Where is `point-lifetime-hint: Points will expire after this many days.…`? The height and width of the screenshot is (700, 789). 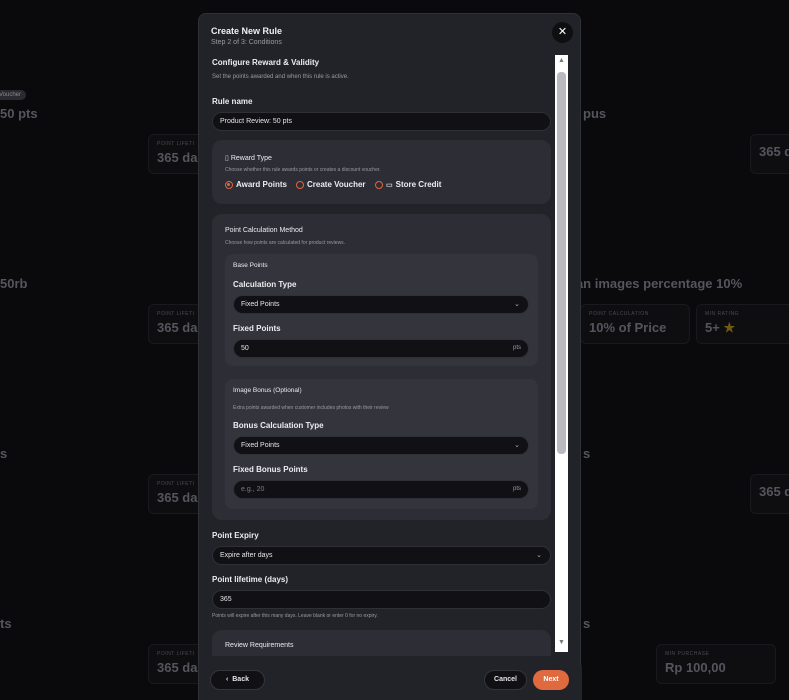 point-lifetime-hint: Points will expire after this many days.… is located at coordinates (295, 616).